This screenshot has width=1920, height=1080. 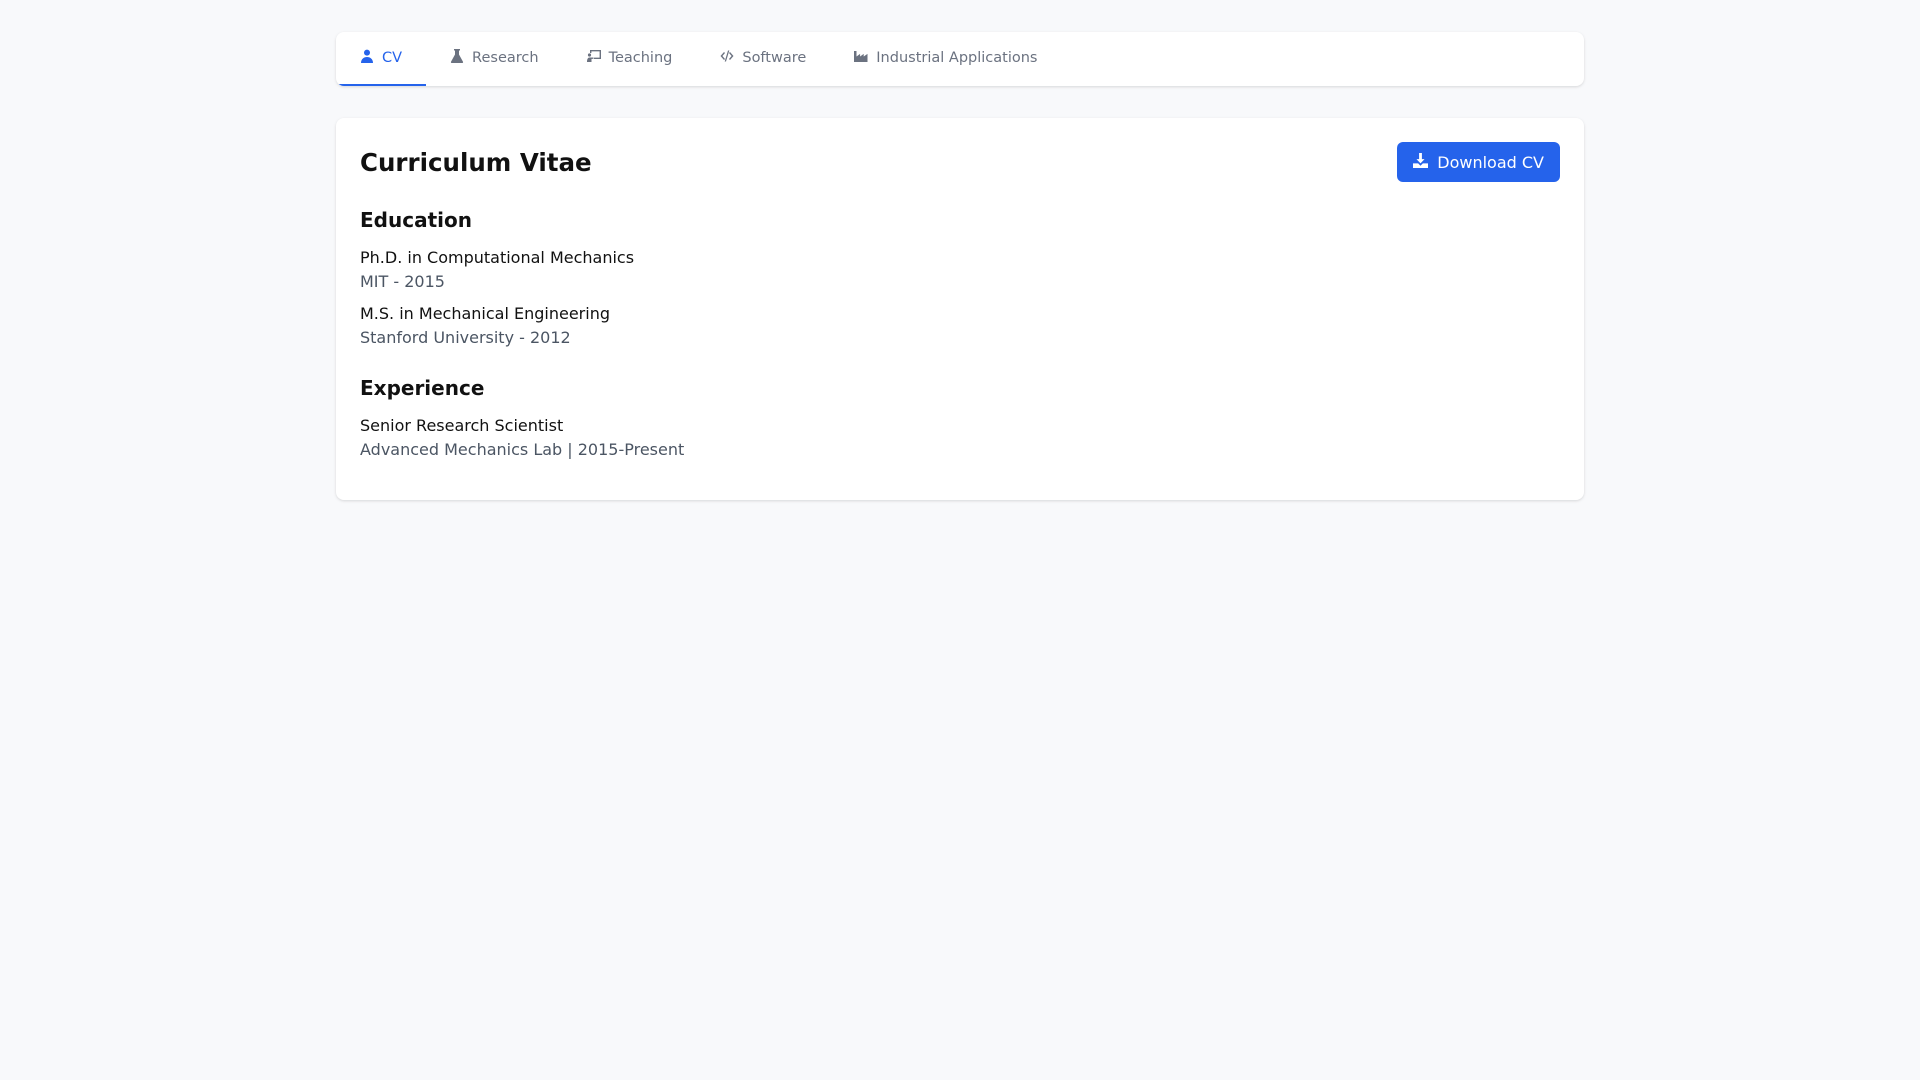 I want to click on tab-cv: CV, so click(x=381, y=59).